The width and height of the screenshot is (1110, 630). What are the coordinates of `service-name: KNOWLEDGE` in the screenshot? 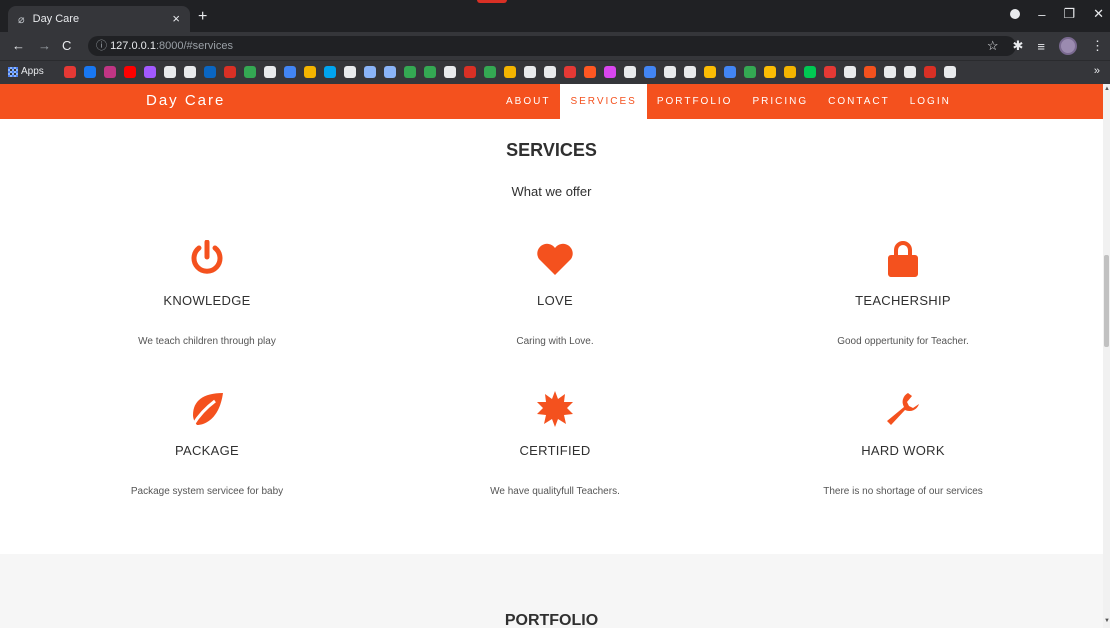 It's located at (207, 300).